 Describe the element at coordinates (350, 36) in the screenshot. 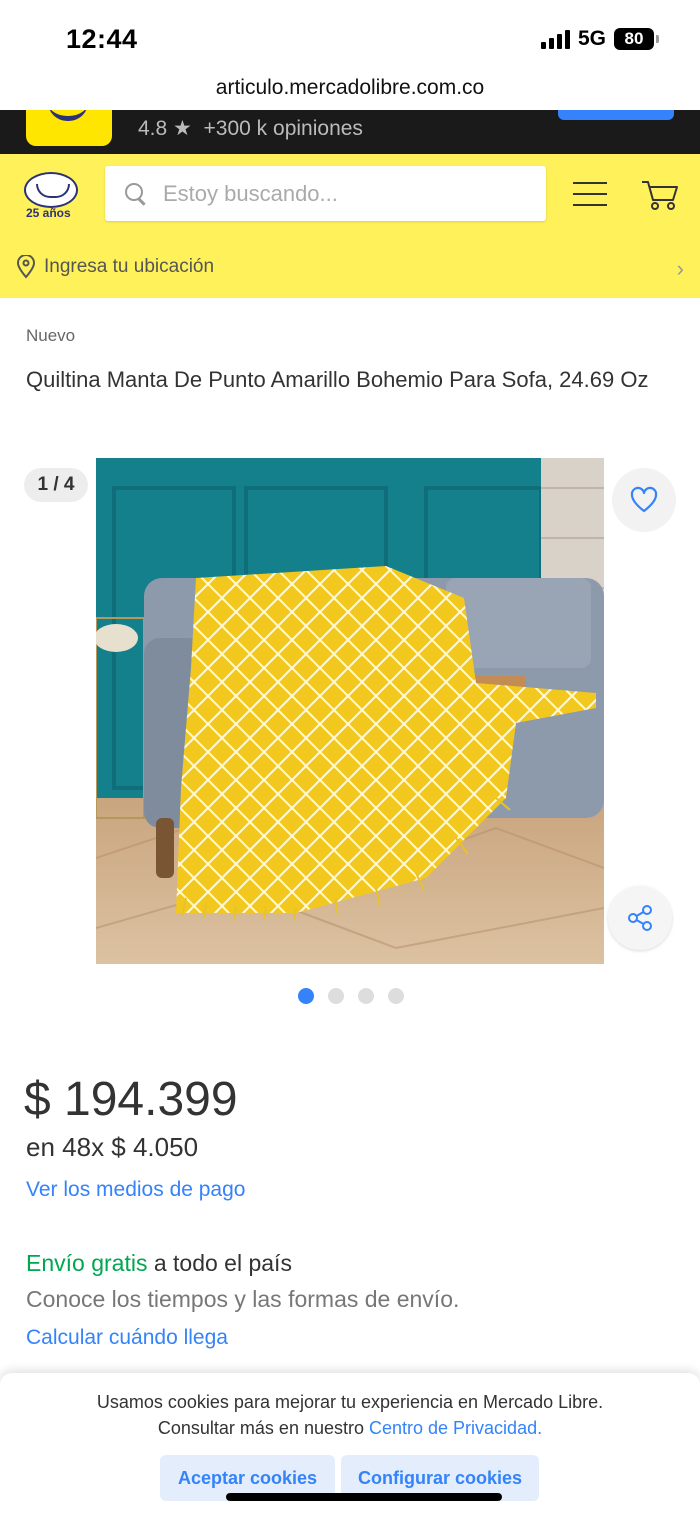

I see `status-bar: 12:44 5G 80` at that location.